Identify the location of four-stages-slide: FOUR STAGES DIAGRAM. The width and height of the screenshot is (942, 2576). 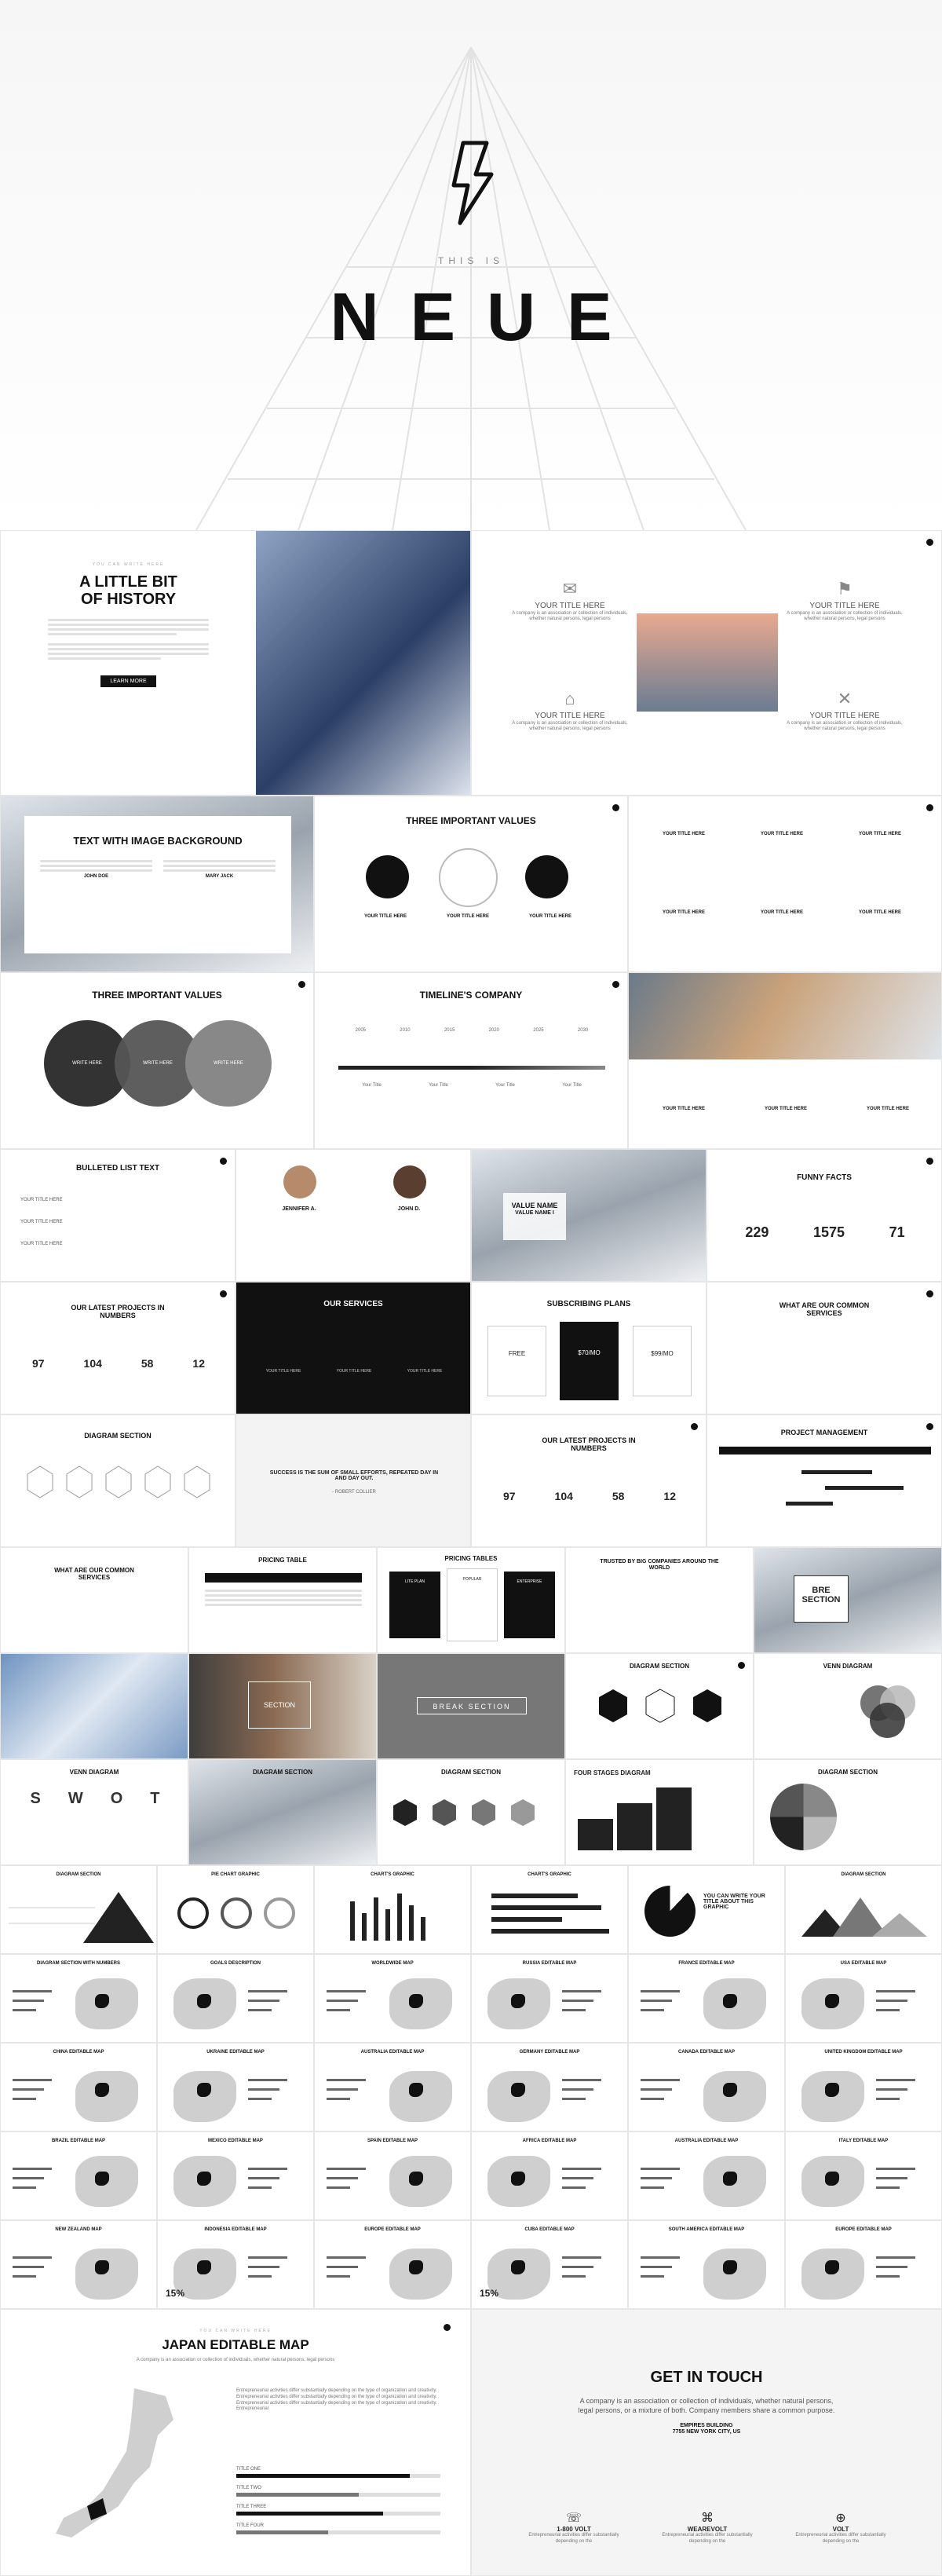
(659, 1812).